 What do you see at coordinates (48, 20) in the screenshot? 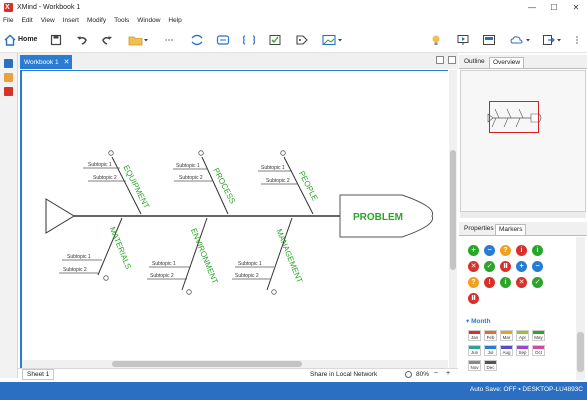
I see `menu-view: View` at bounding box center [48, 20].